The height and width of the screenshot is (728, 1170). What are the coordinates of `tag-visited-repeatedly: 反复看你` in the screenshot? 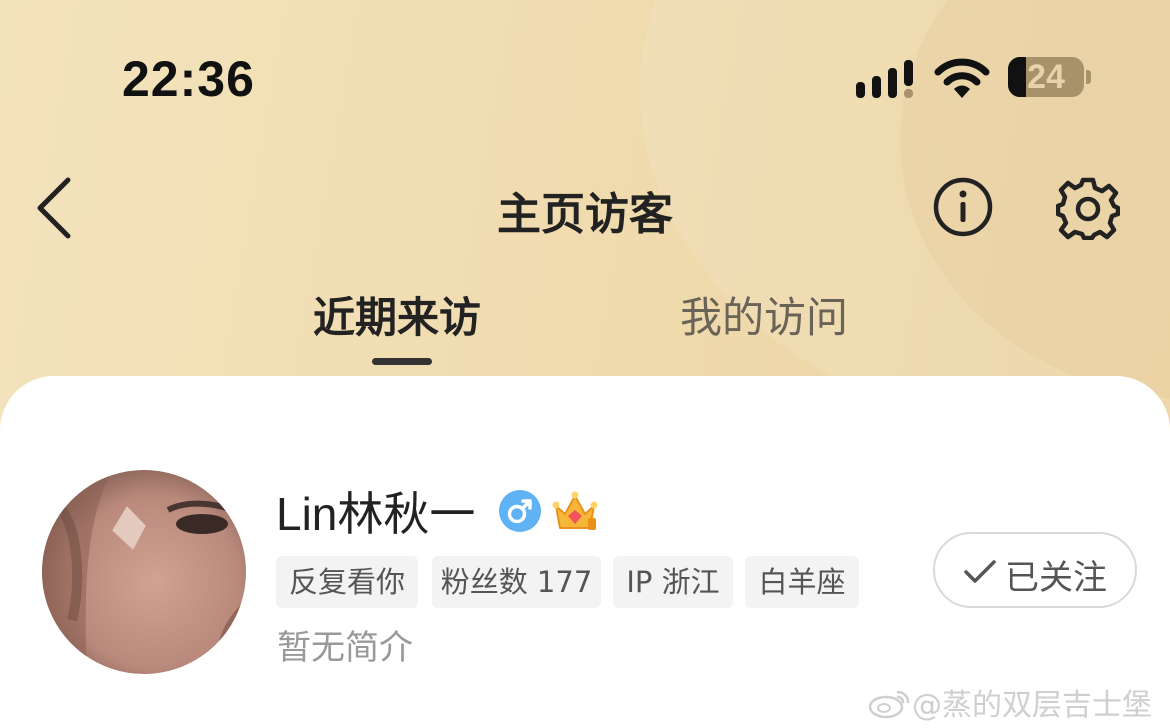 It's located at (347, 582).